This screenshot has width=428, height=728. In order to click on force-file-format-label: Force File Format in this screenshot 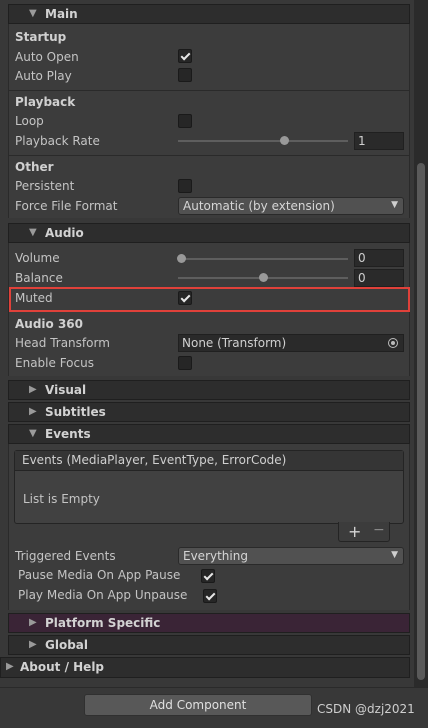, I will do `click(66, 206)`.